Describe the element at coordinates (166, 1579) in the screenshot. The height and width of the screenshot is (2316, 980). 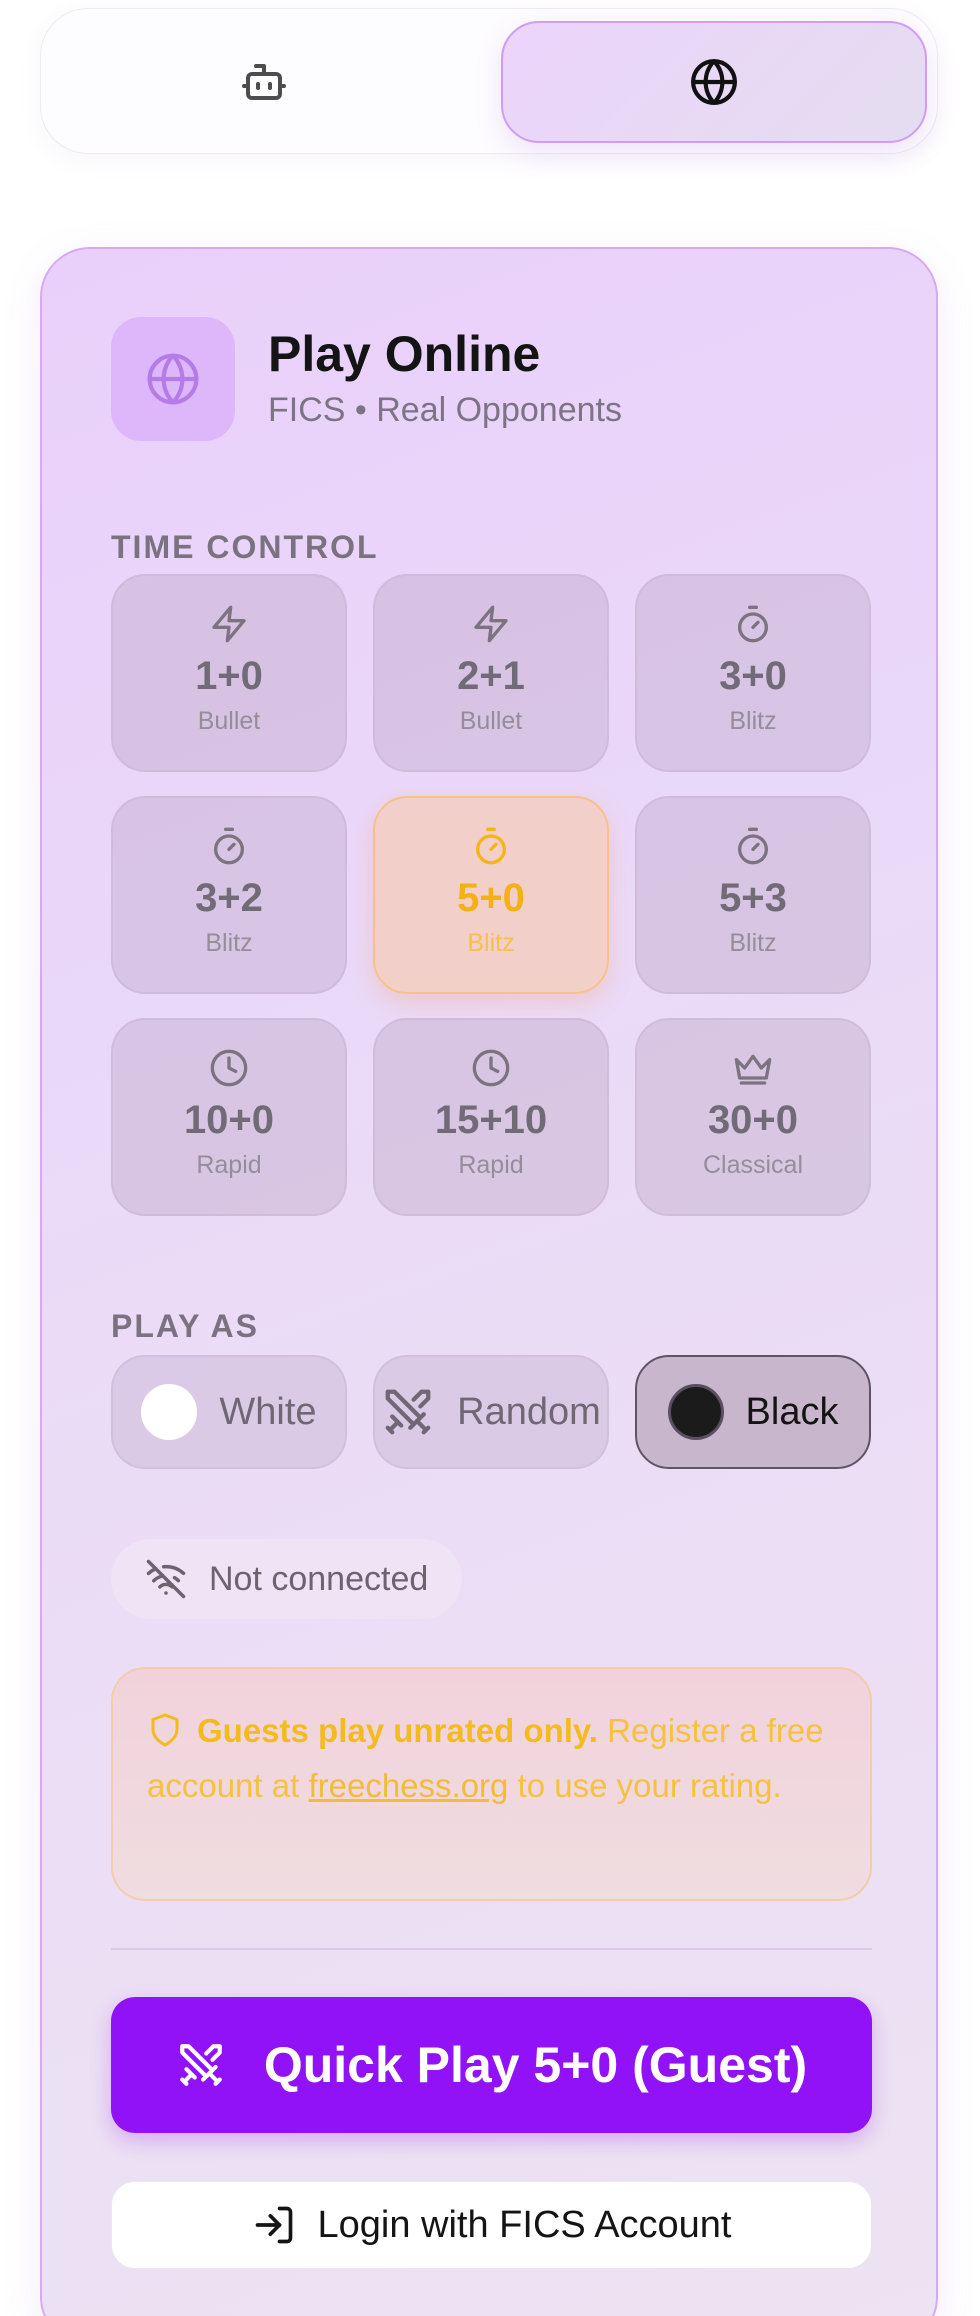
I see `wifi-off-icon` at that location.